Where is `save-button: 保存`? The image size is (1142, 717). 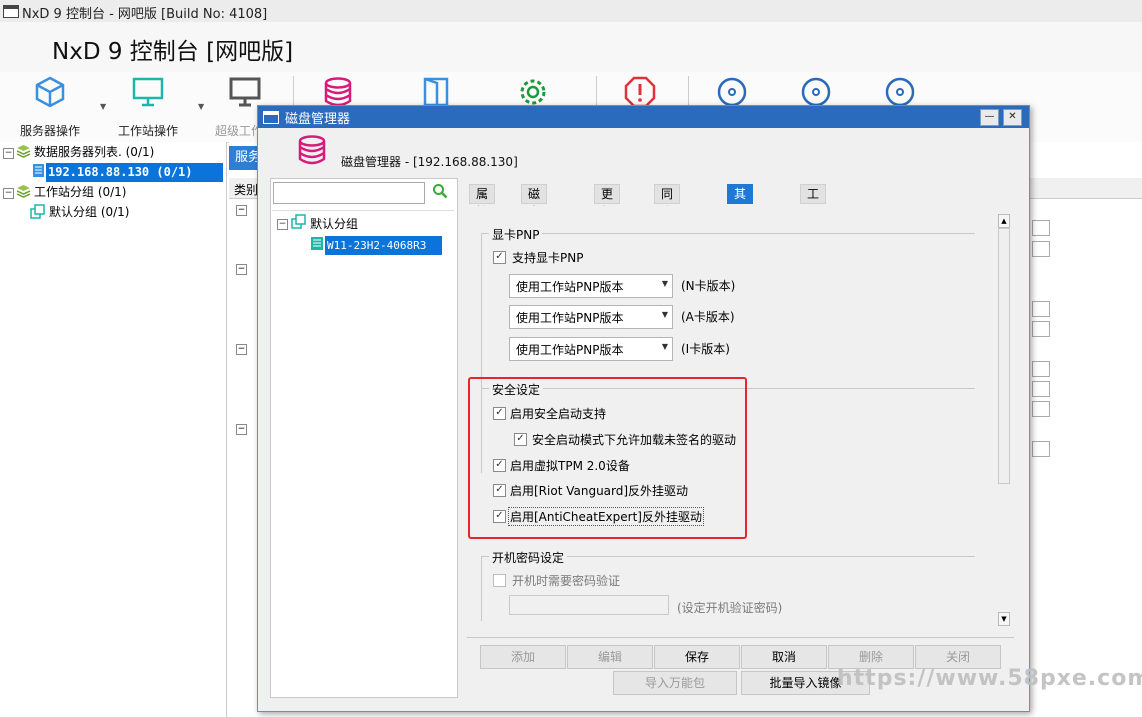
save-button: 保存 is located at coordinates (697, 657).